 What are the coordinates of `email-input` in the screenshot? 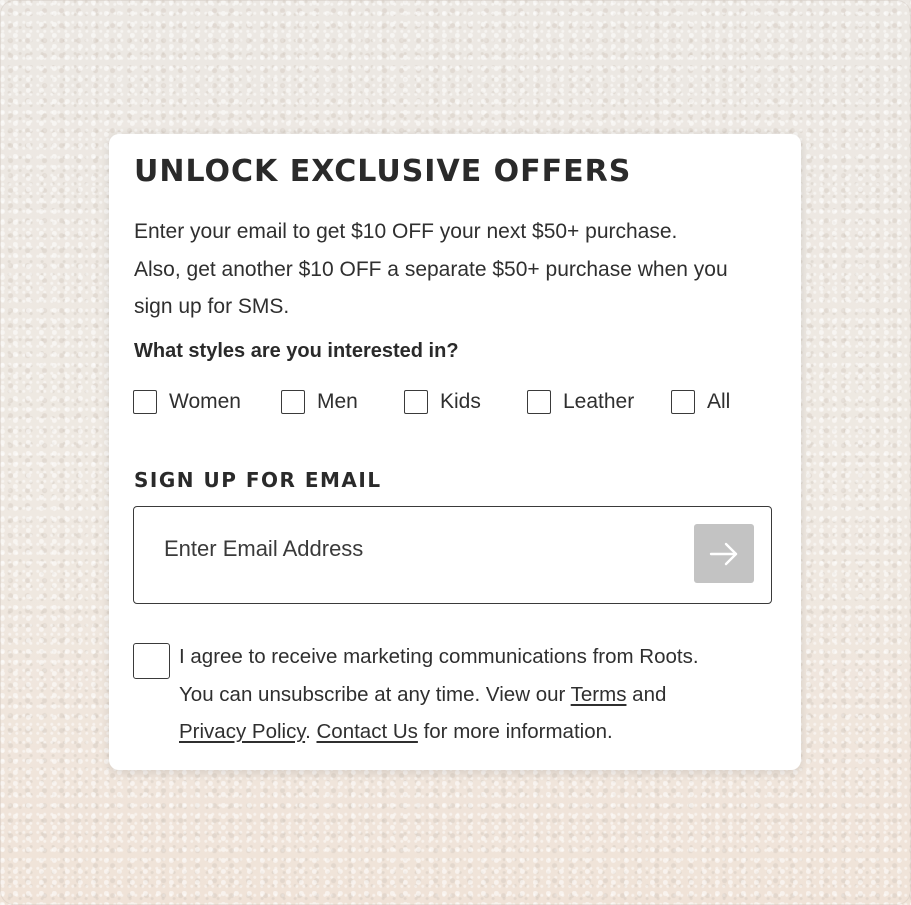 It's located at (424, 549).